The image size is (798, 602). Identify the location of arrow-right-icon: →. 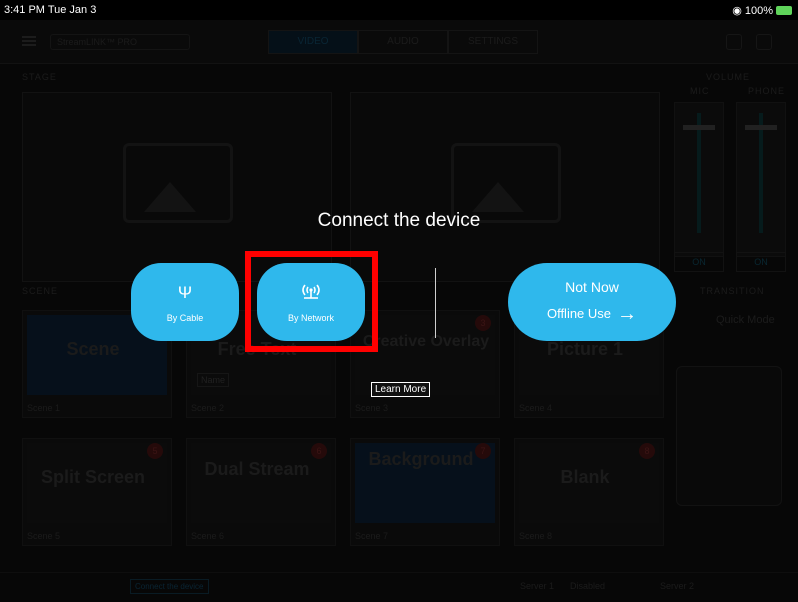
(627, 314).